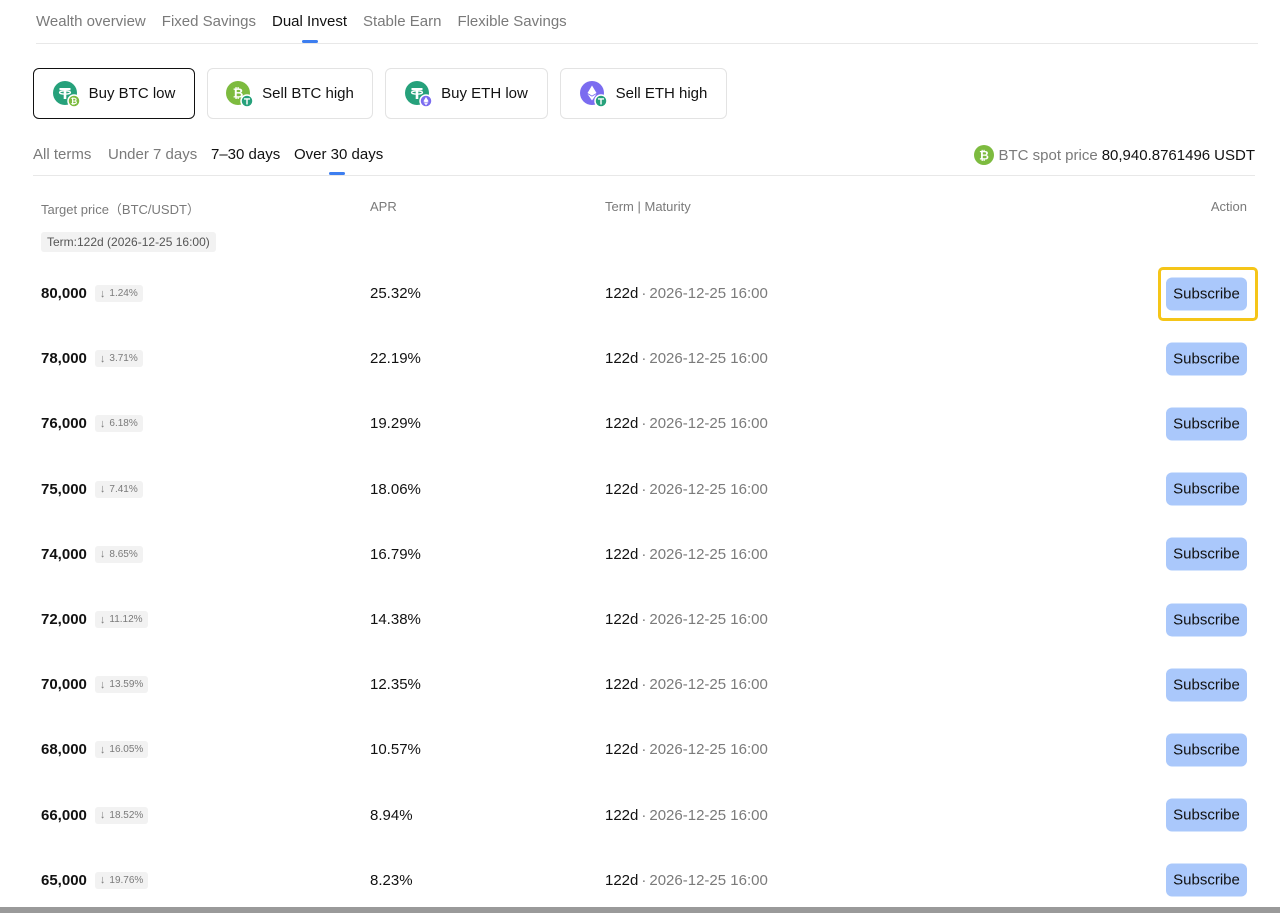 The image size is (1280, 913). Describe the element at coordinates (94, 619) in the screenshot. I see `target-price: 72,000 ↓ 11.12%` at that location.